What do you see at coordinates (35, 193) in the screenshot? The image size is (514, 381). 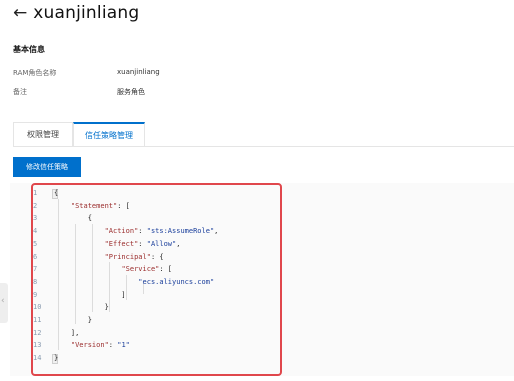 I see `line-number: 1` at bounding box center [35, 193].